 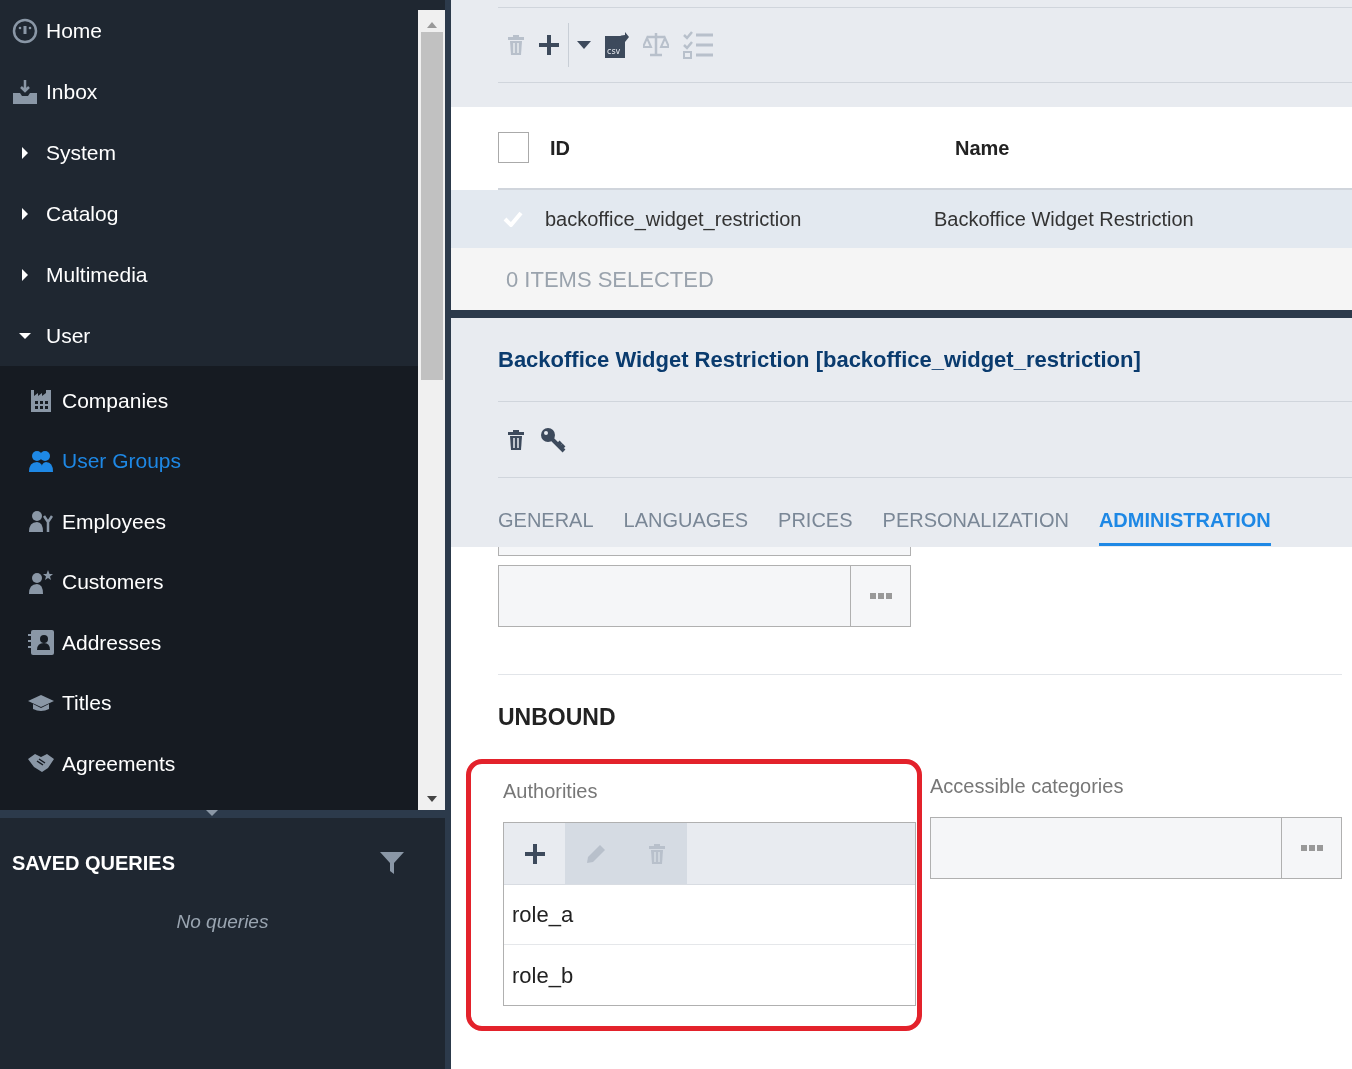 What do you see at coordinates (704, 551) in the screenshot?
I see `input-field` at bounding box center [704, 551].